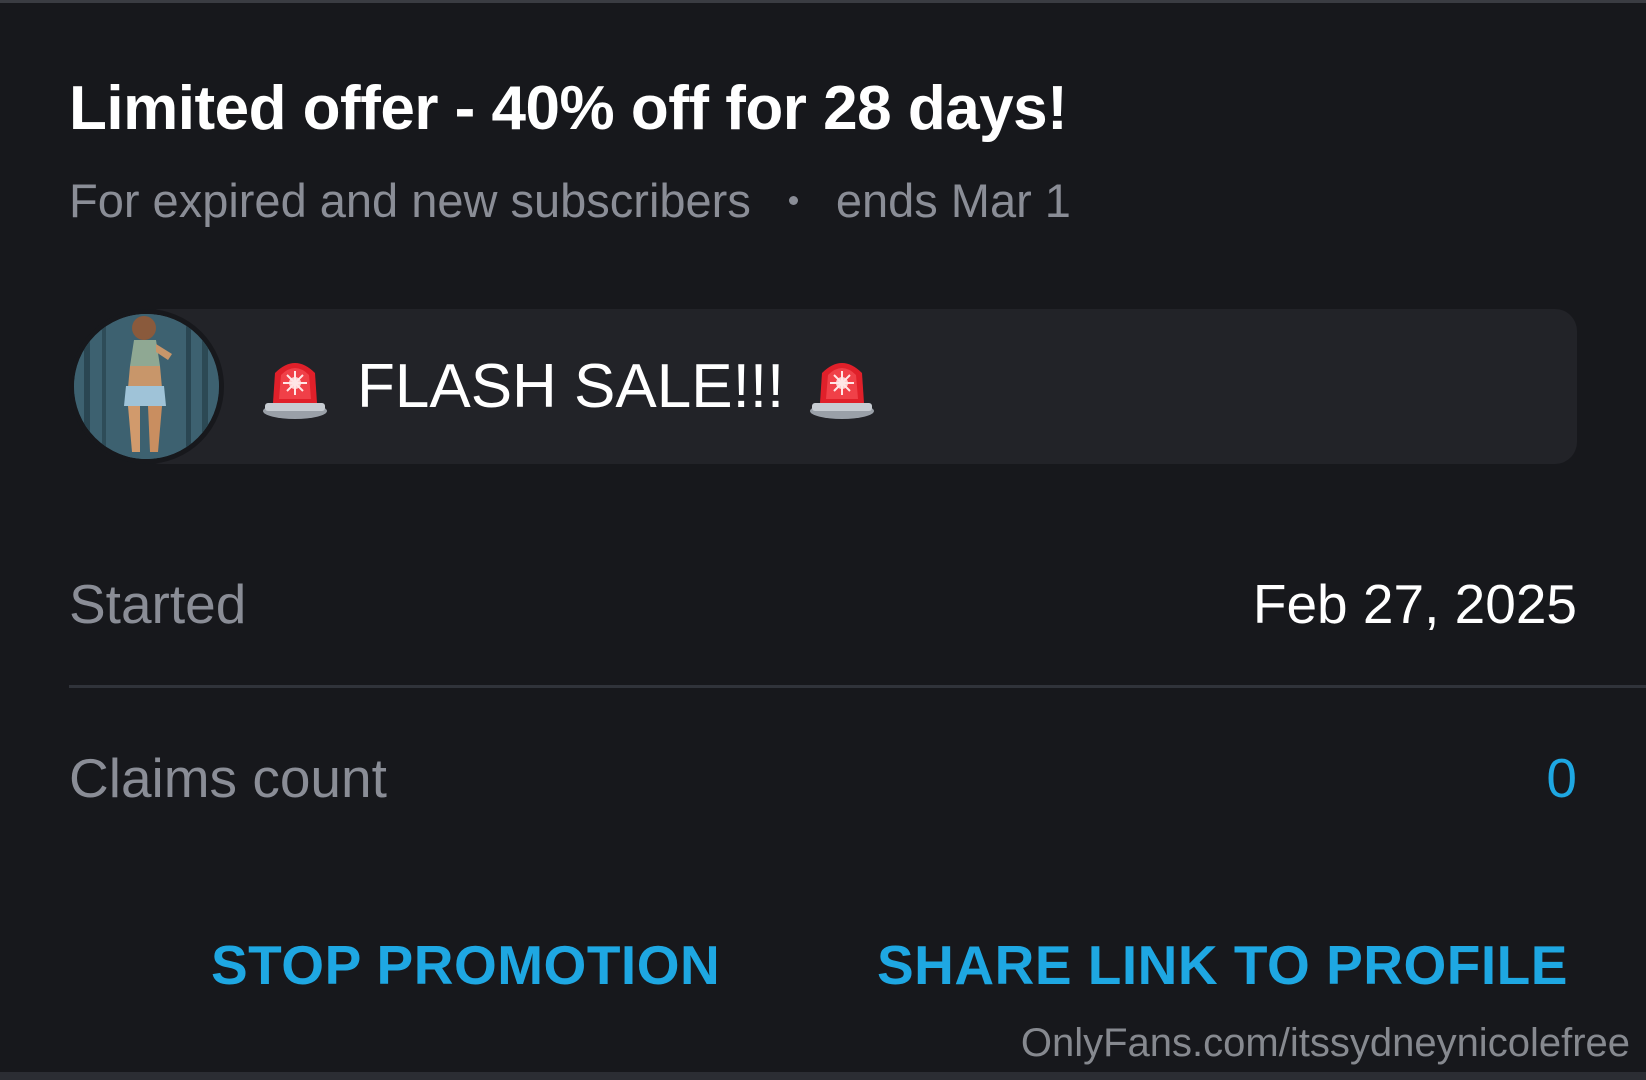  What do you see at coordinates (793, 200) in the screenshot?
I see `separator-dot` at bounding box center [793, 200].